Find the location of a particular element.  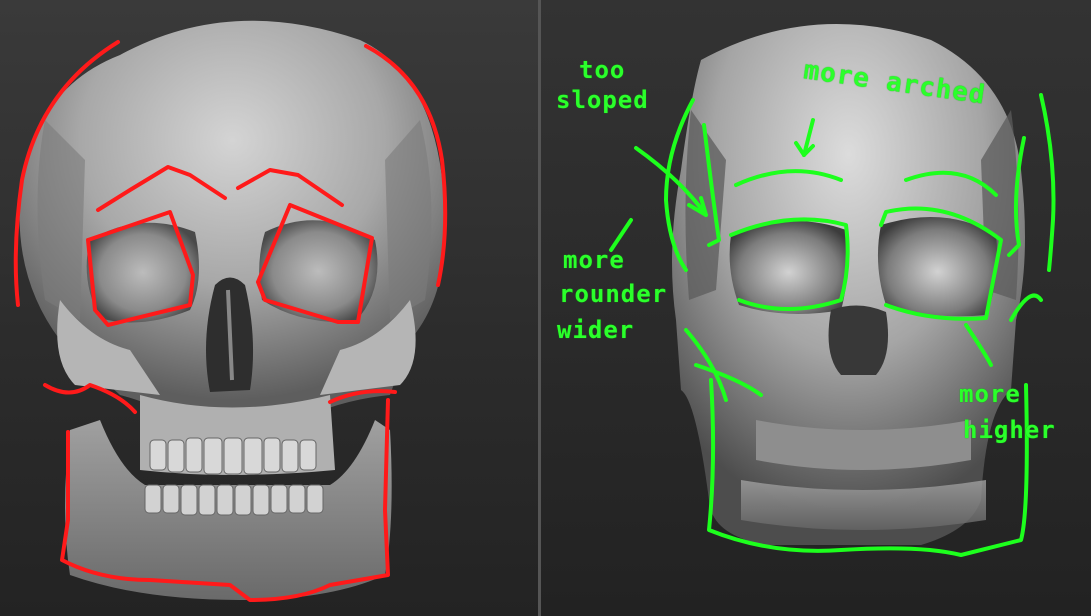

sculpt-right-cranium-guide is located at coordinates (1047, 182).